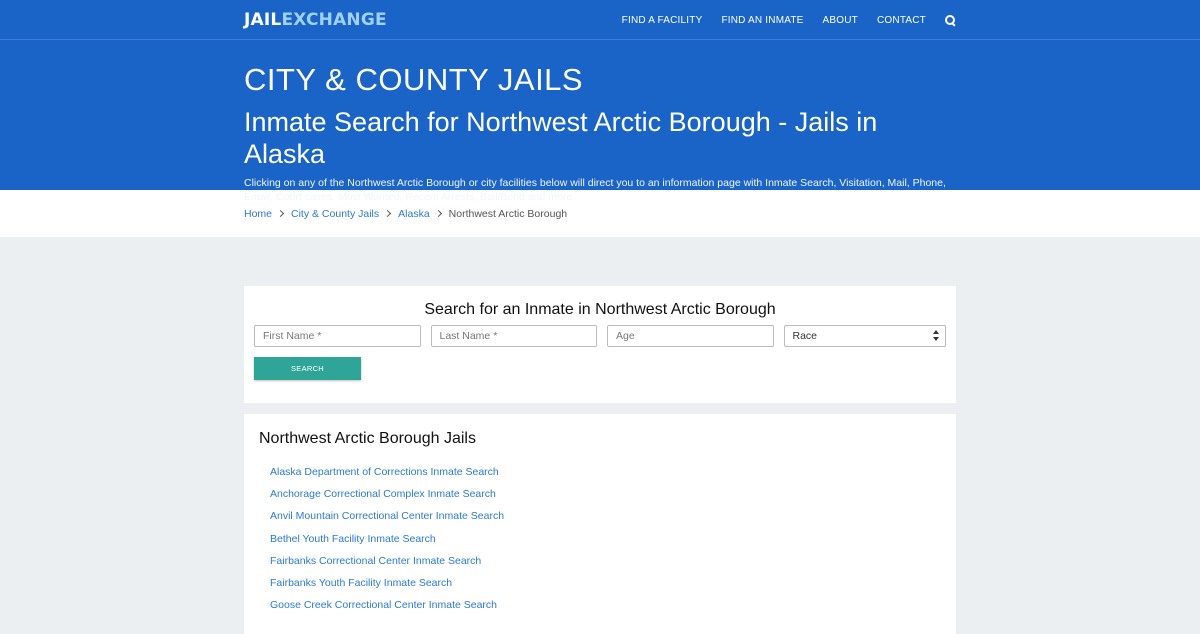 The width and height of the screenshot is (1200, 634). Describe the element at coordinates (263, 20) in the screenshot. I see `logo-text-jail: JAIL` at that location.